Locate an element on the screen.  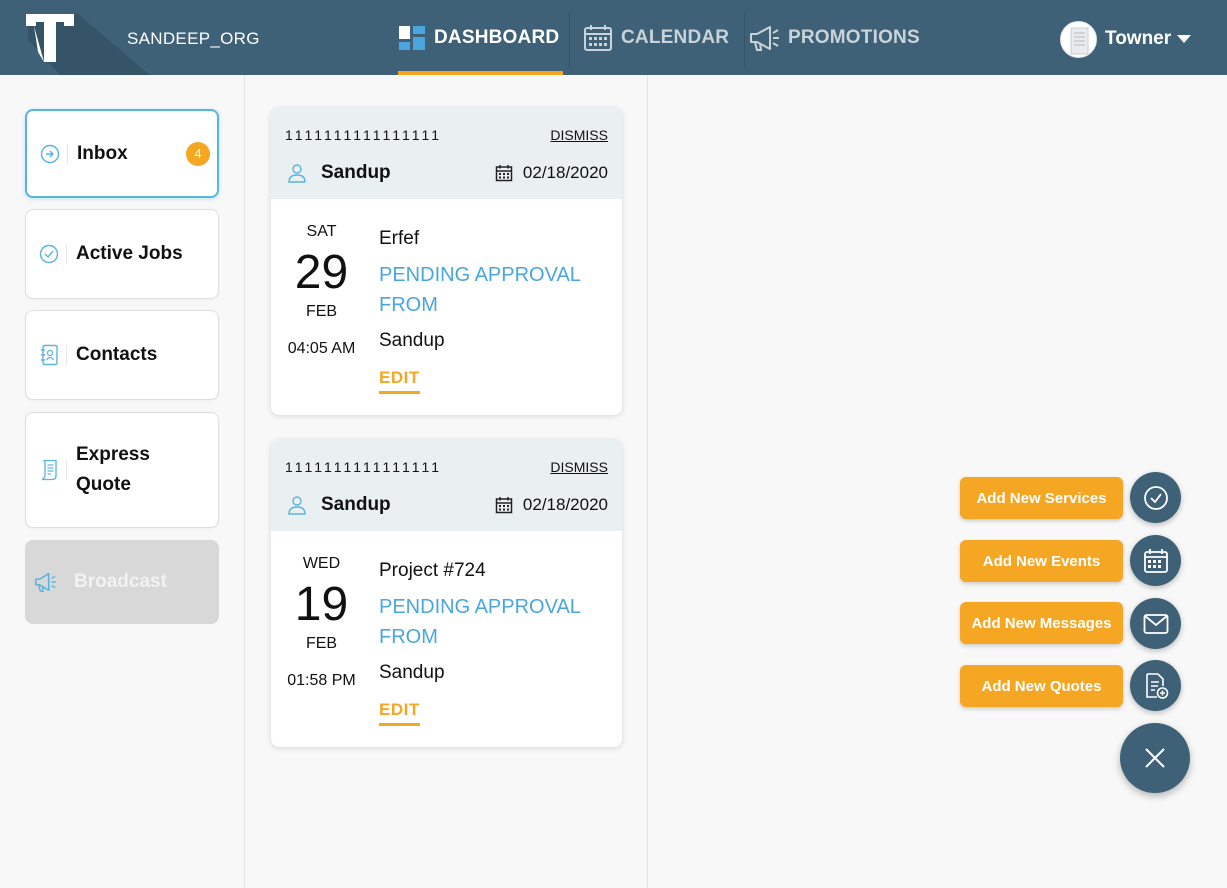
tab-calendar: CALENDAR is located at coordinates (658, 37).